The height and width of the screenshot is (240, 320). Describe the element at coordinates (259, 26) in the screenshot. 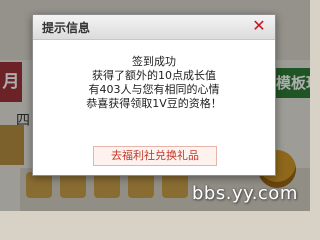

I see `close-icon: ✕` at that location.